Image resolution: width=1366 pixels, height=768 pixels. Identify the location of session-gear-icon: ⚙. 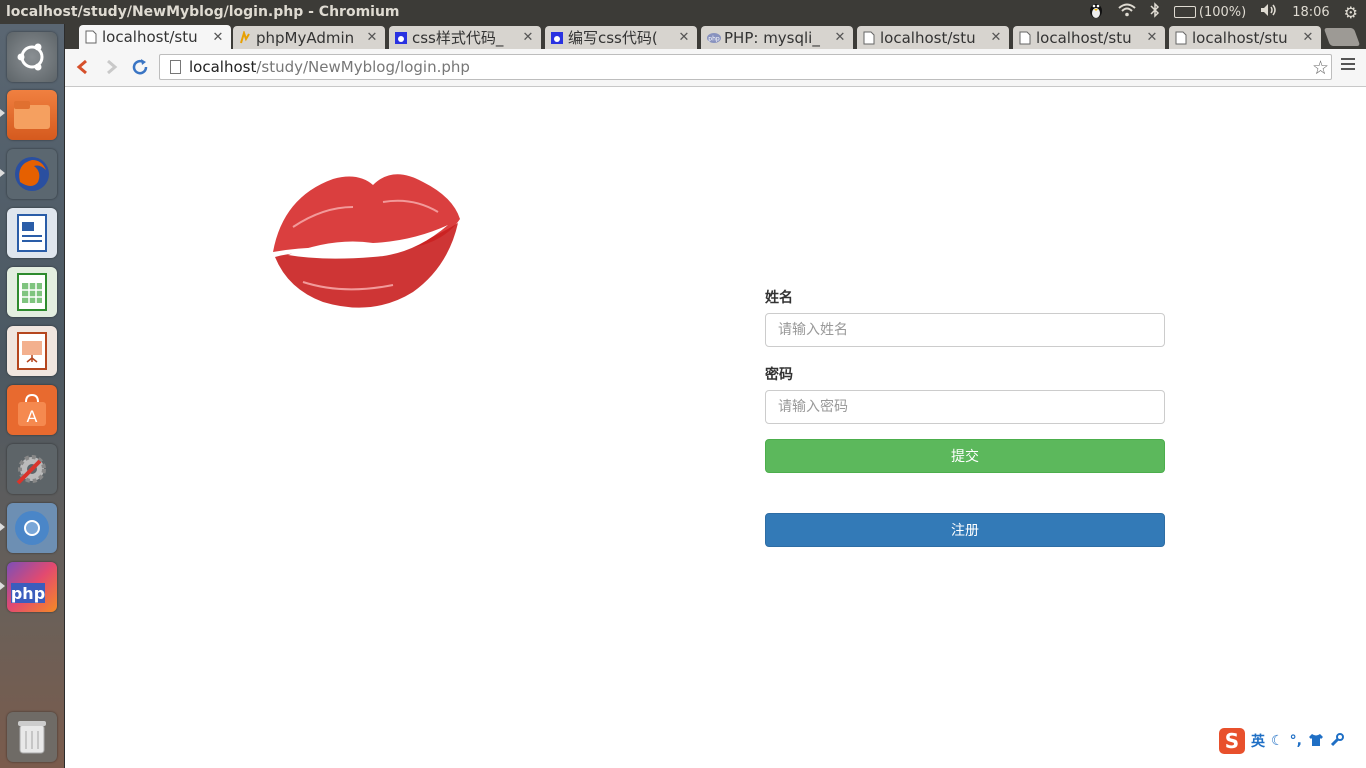
(1351, 12).